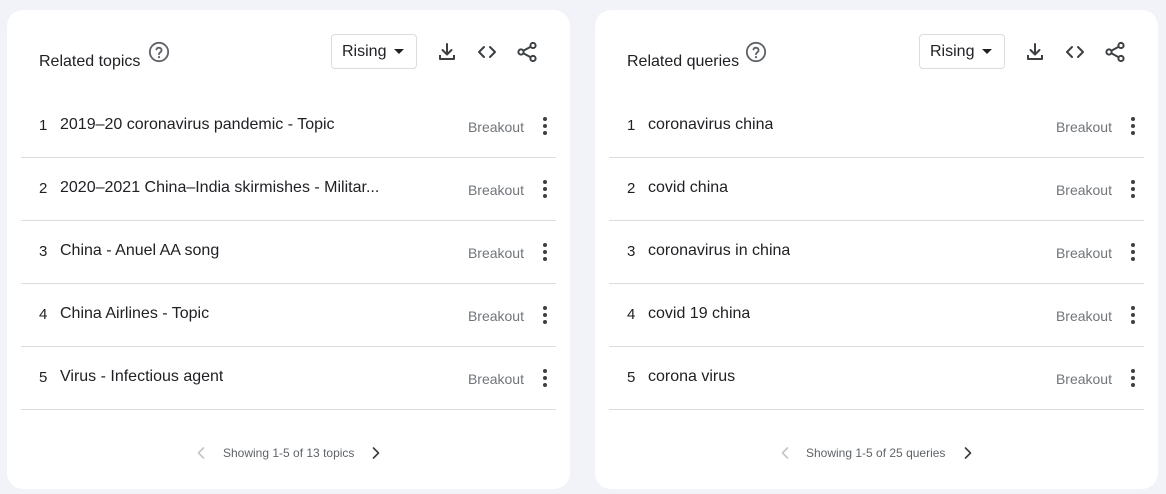  What do you see at coordinates (683, 61) in the screenshot?
I see `card-title: Related queries` at bounding box center [683, 61].